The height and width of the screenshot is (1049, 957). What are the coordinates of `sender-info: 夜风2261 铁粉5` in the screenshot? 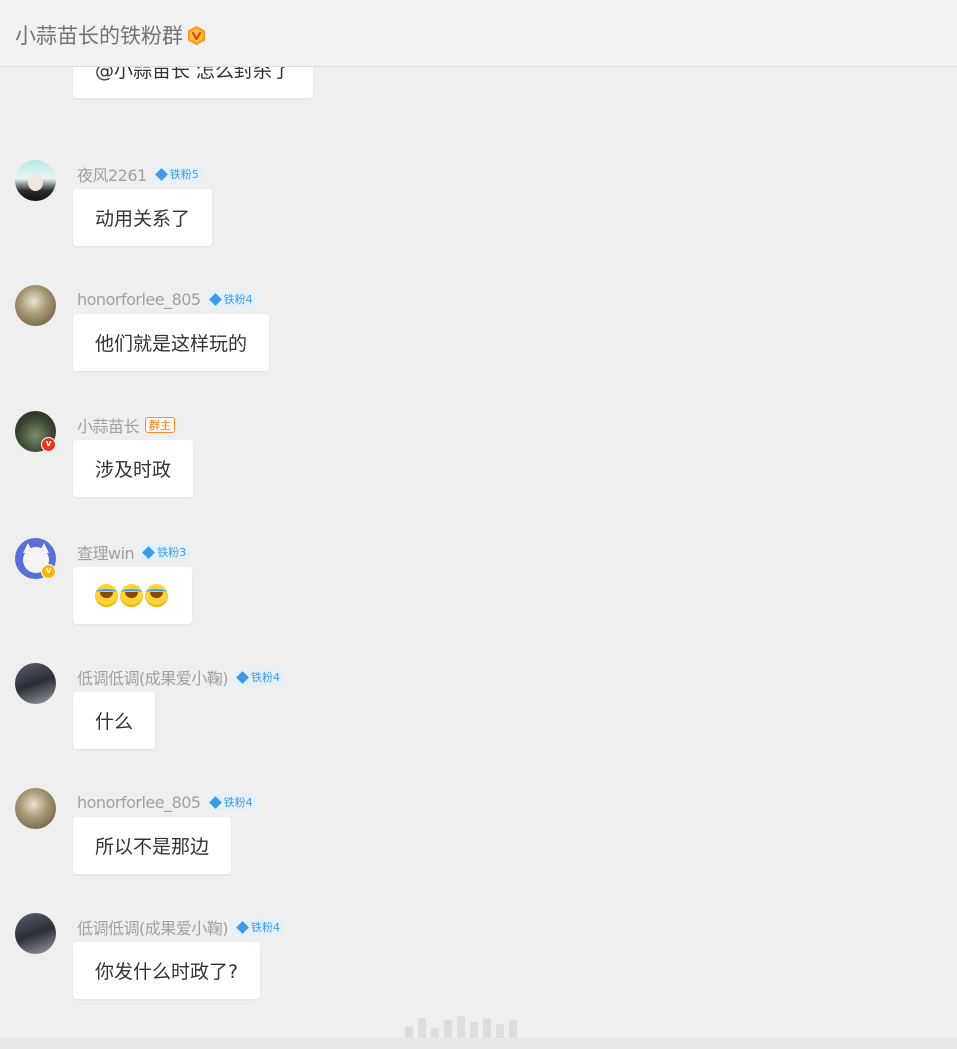 It's located at (140, 174).